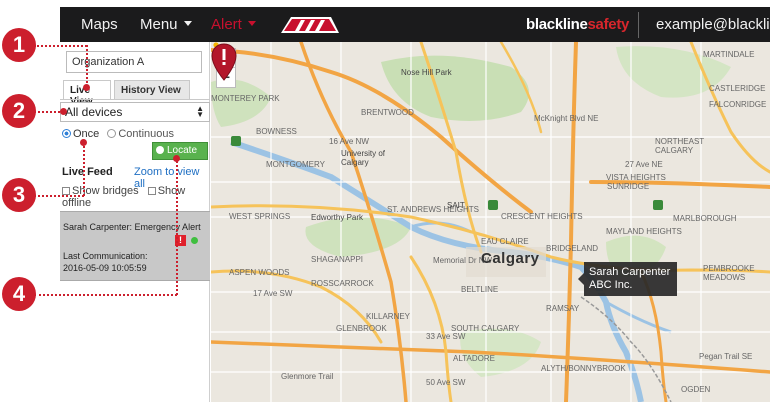 Image resolution: width=770 pixels, height=402 pixels. I want to click on brand-logo: blacklinesafety, so click(577, 24).